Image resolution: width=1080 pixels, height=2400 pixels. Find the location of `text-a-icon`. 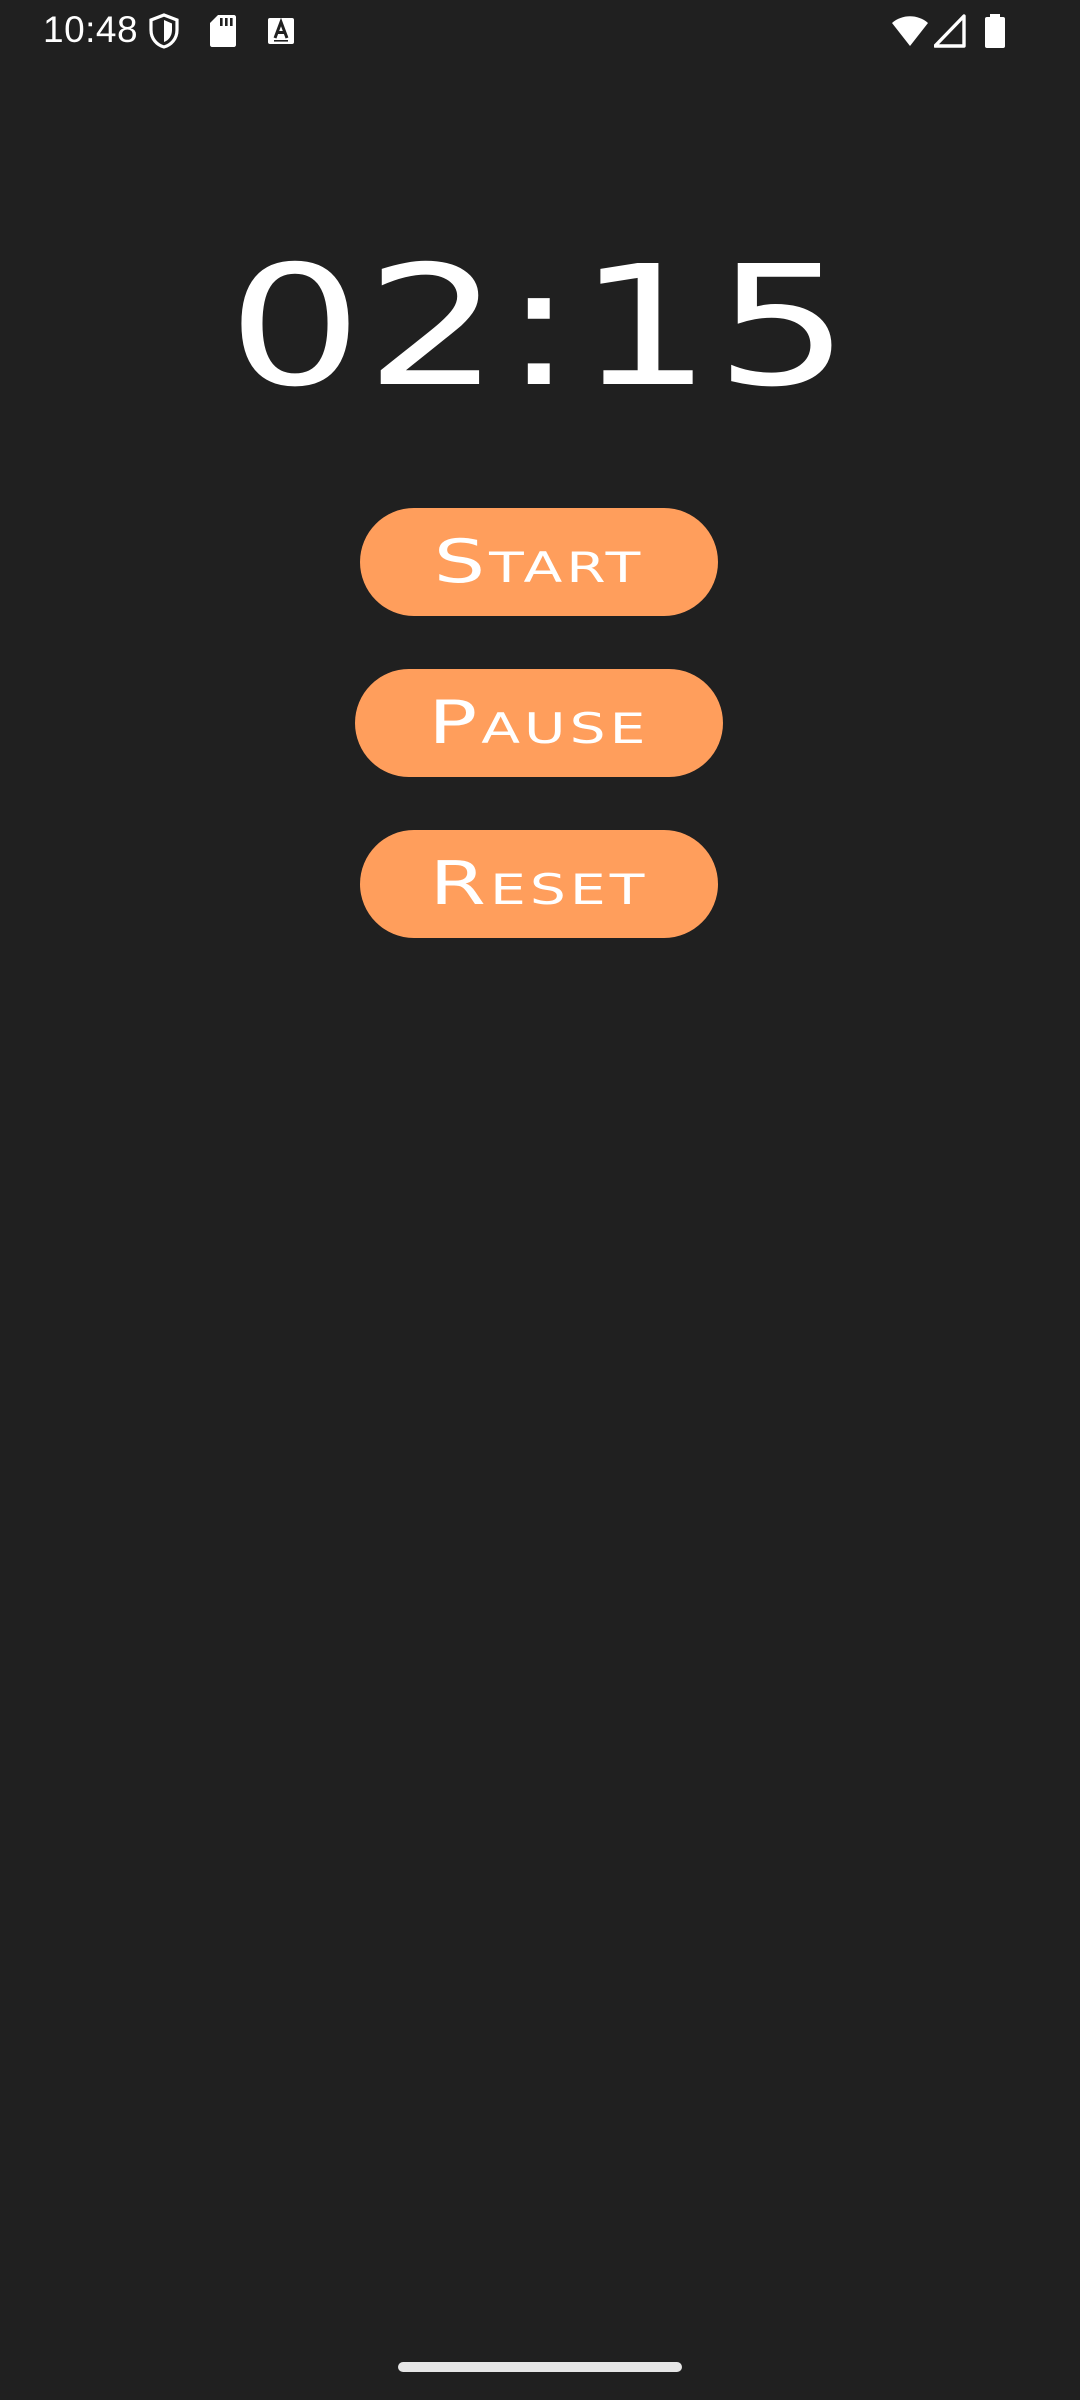

text-a-icon is located at coordinates (281, 31).